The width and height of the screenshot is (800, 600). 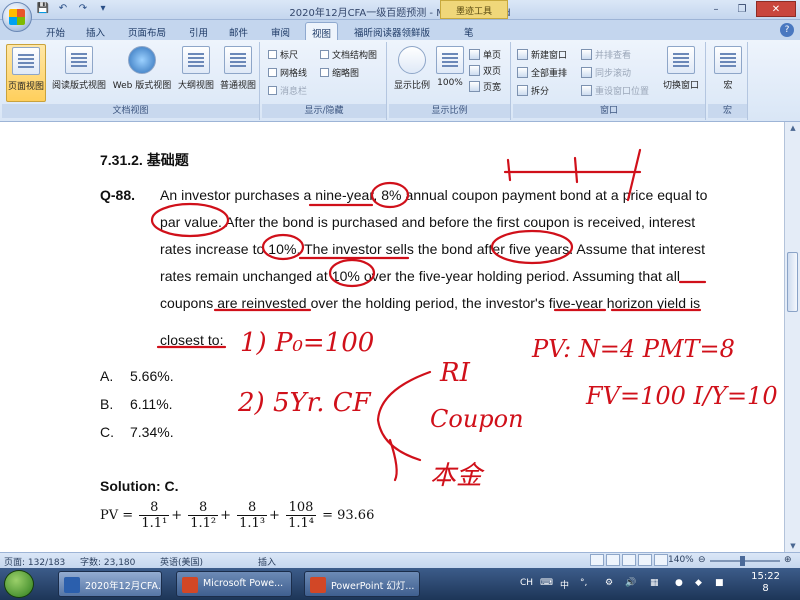 I want to click on formula-term: 8 1.1¹, so click(x=154, y=515).